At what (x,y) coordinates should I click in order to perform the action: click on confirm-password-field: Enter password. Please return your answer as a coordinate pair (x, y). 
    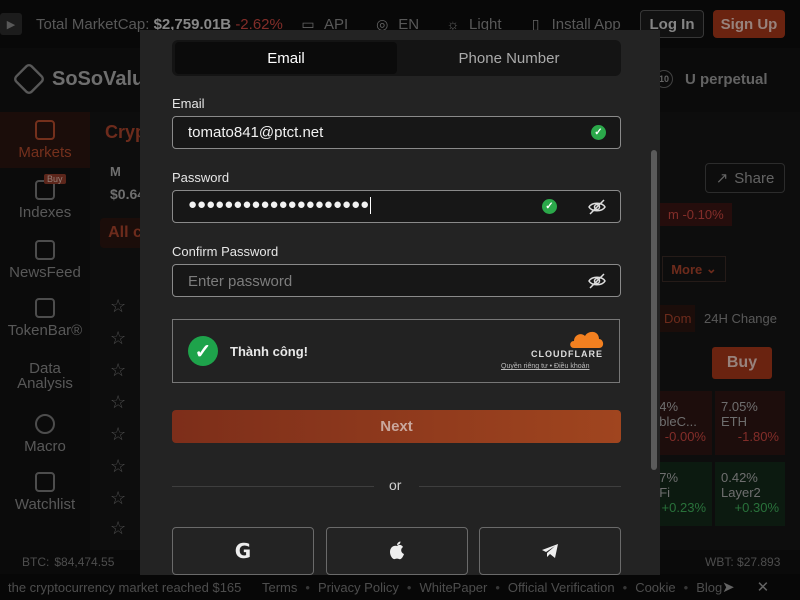
    Looking at the image, I should click on (396, 280).